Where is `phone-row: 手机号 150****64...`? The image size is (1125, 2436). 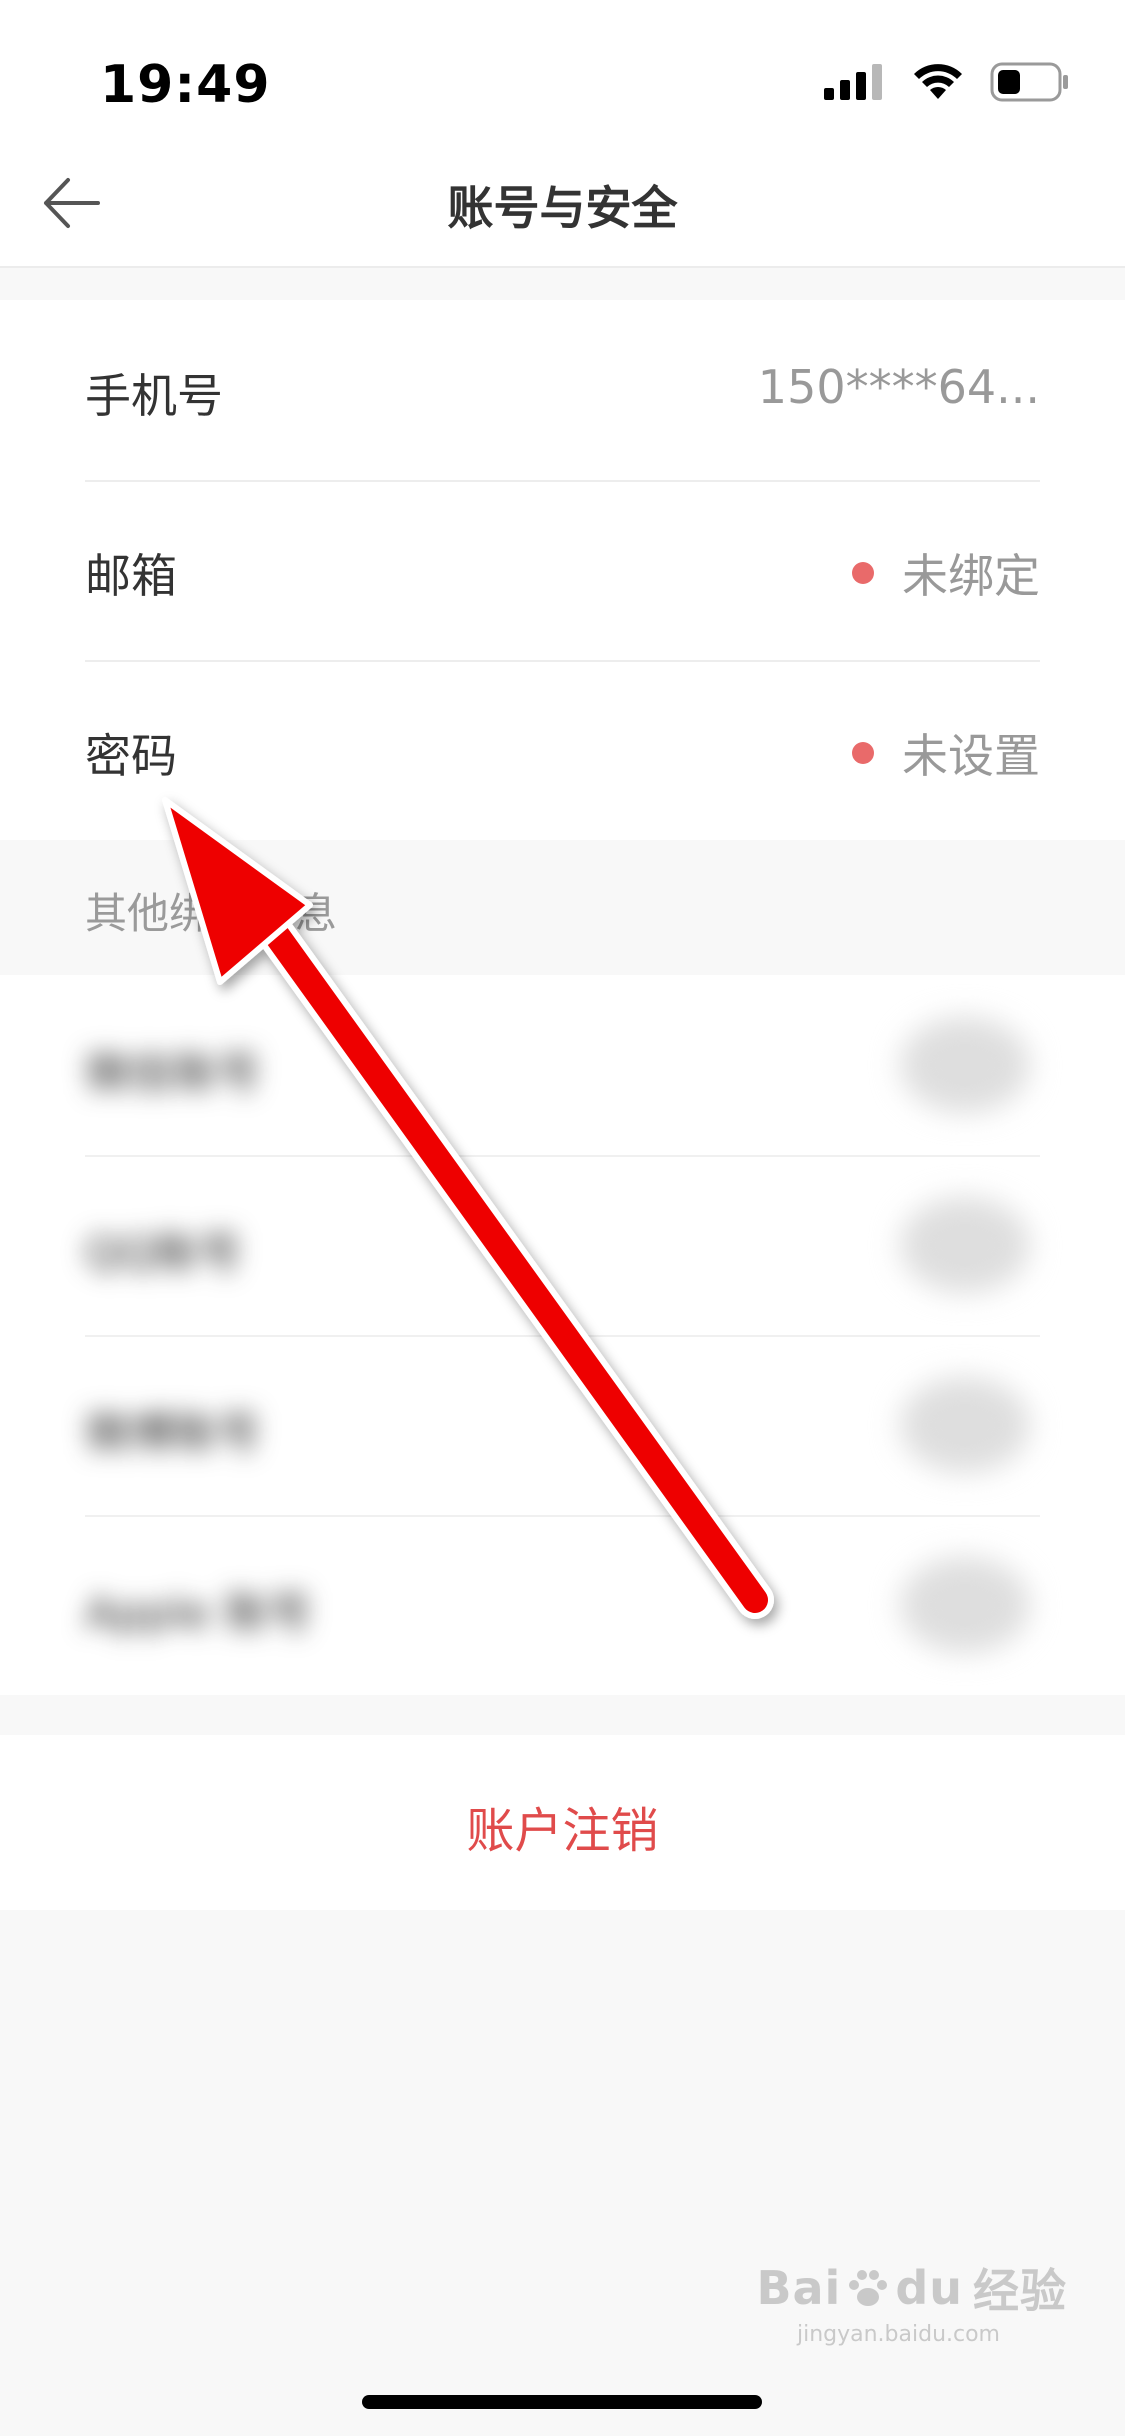 phone-row: 手机号 150****64... is located at coordinates (562, 391).